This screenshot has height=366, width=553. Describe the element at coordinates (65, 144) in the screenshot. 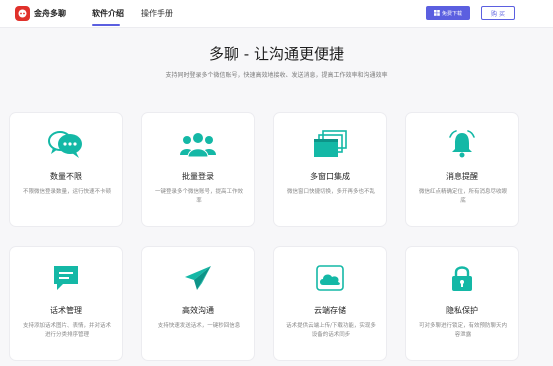

I see `chat-bubbles-icon` at that location.